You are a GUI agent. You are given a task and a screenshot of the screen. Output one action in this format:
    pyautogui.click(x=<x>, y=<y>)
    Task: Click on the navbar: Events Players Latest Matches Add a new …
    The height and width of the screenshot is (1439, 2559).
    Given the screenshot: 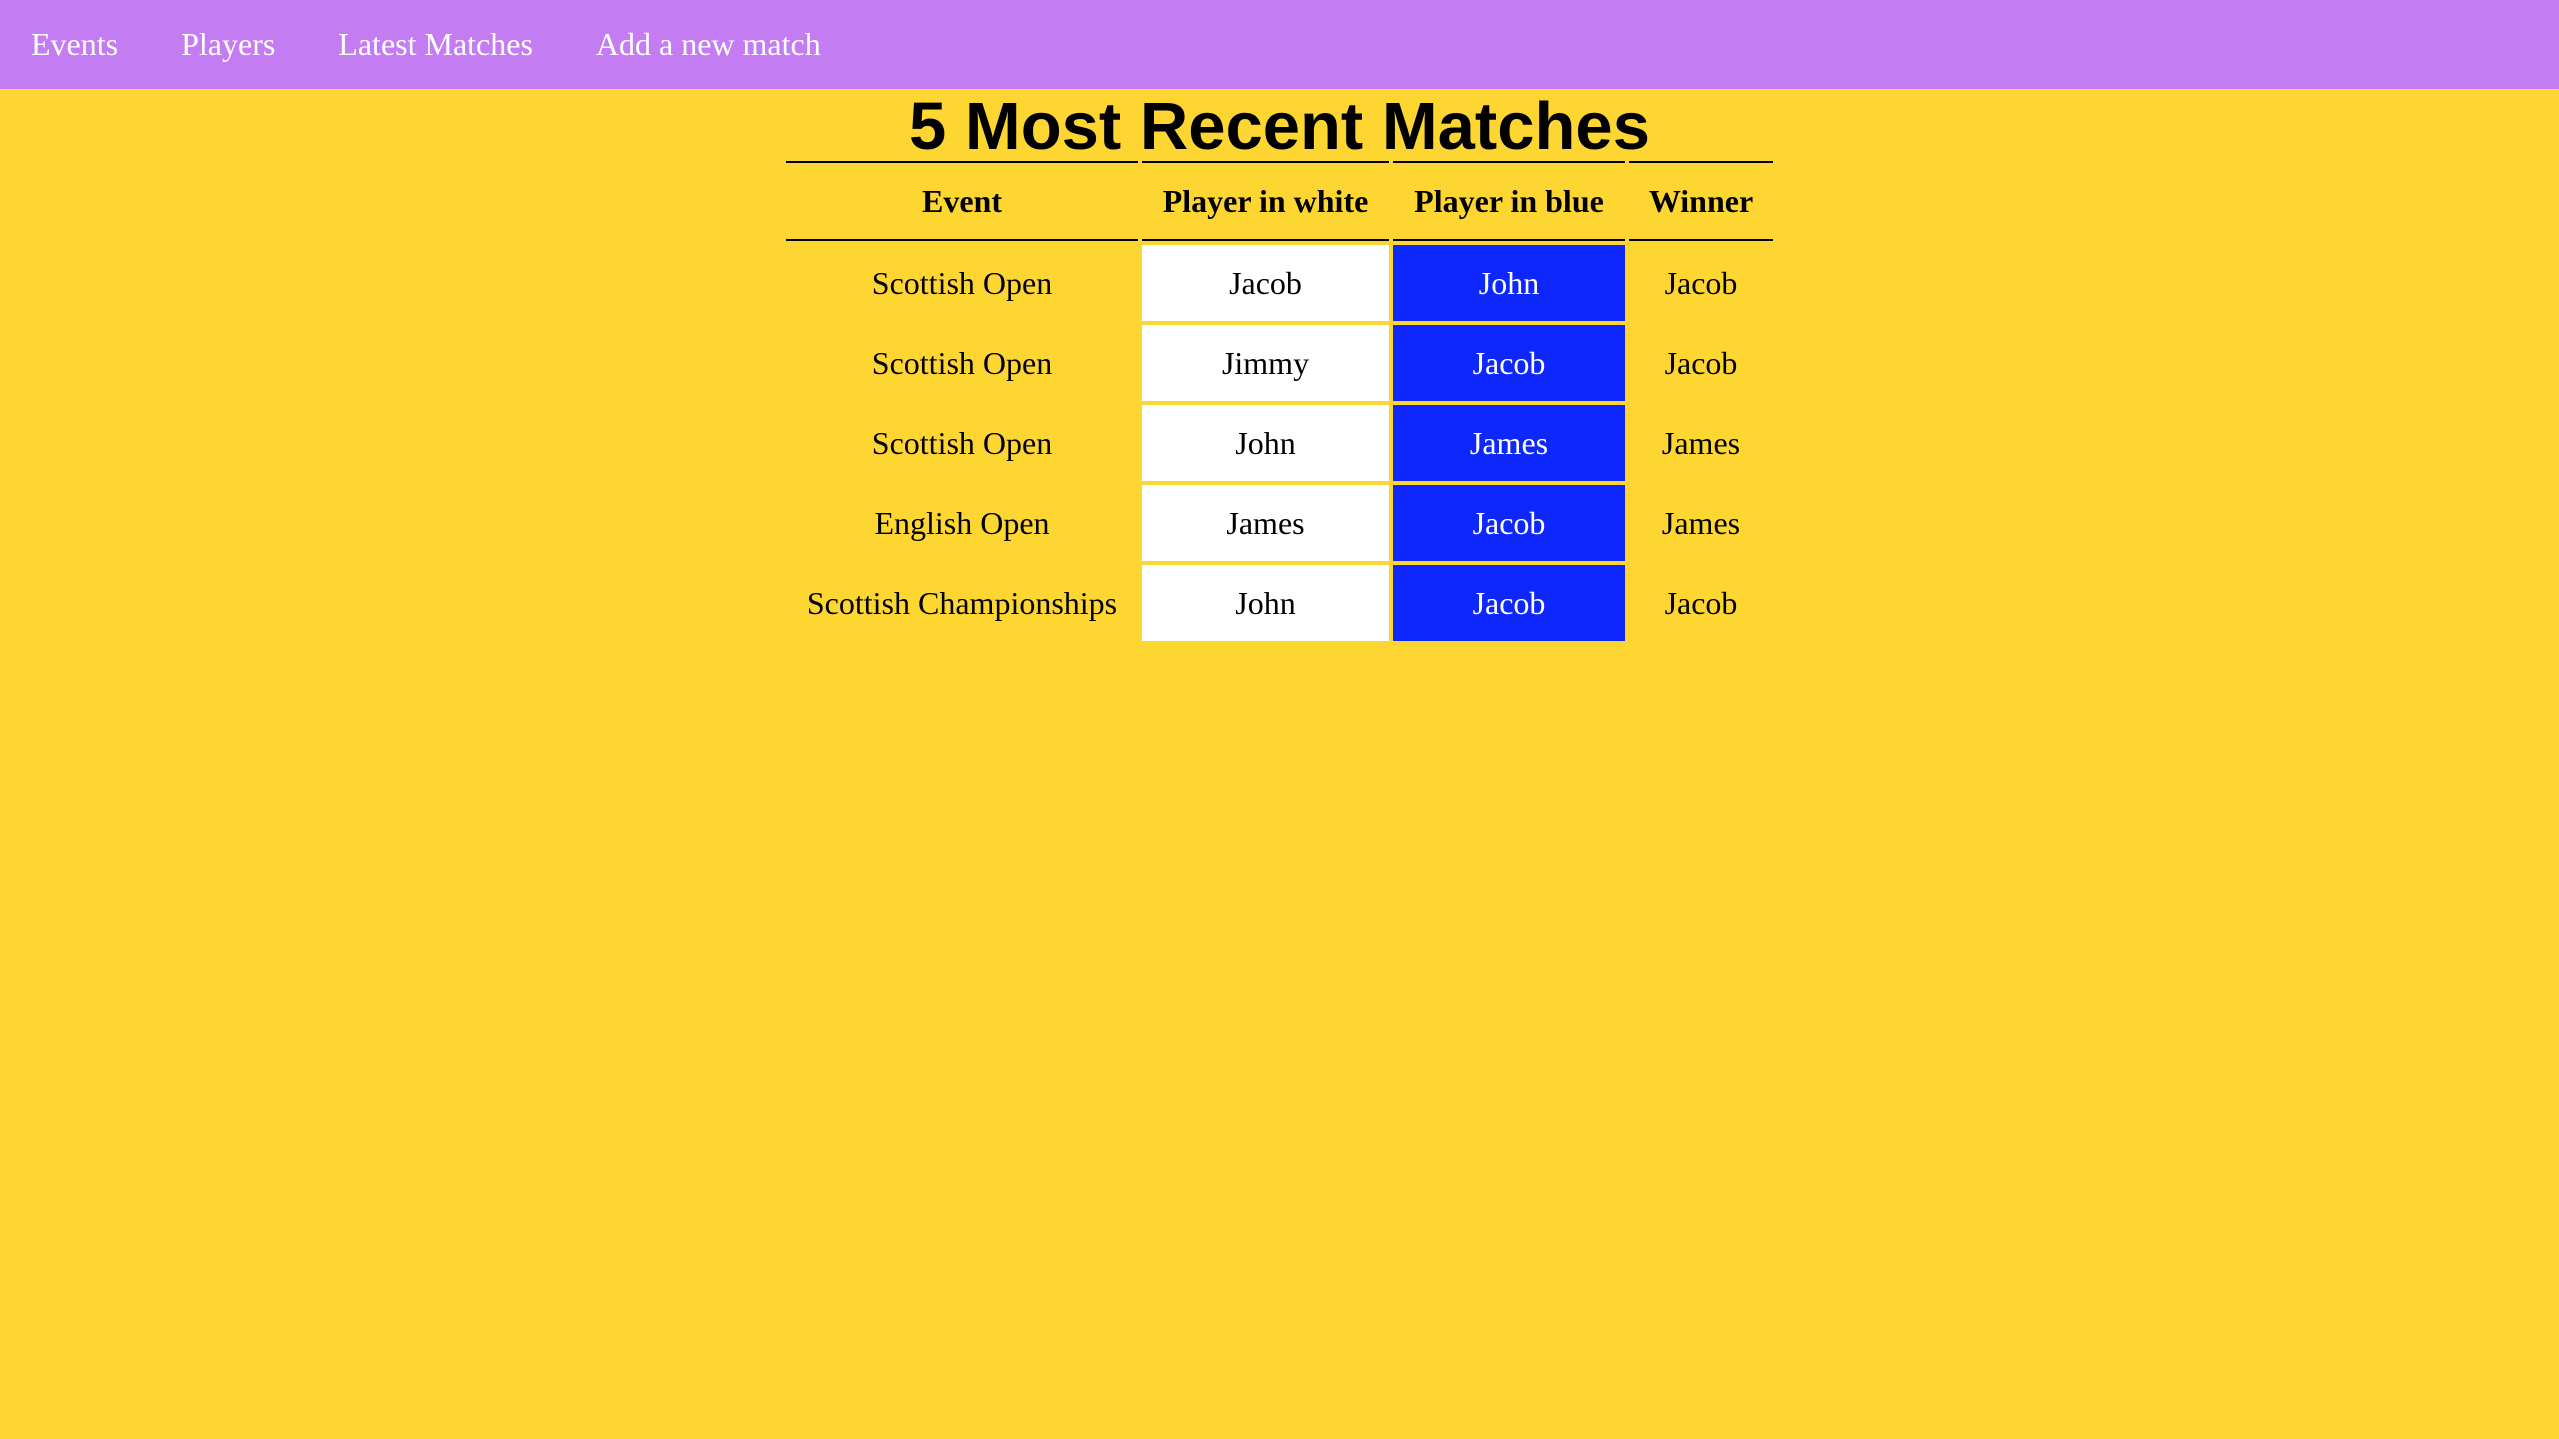 What is the action you would take?
    pyautogui.click(x=1279, y=44)
    